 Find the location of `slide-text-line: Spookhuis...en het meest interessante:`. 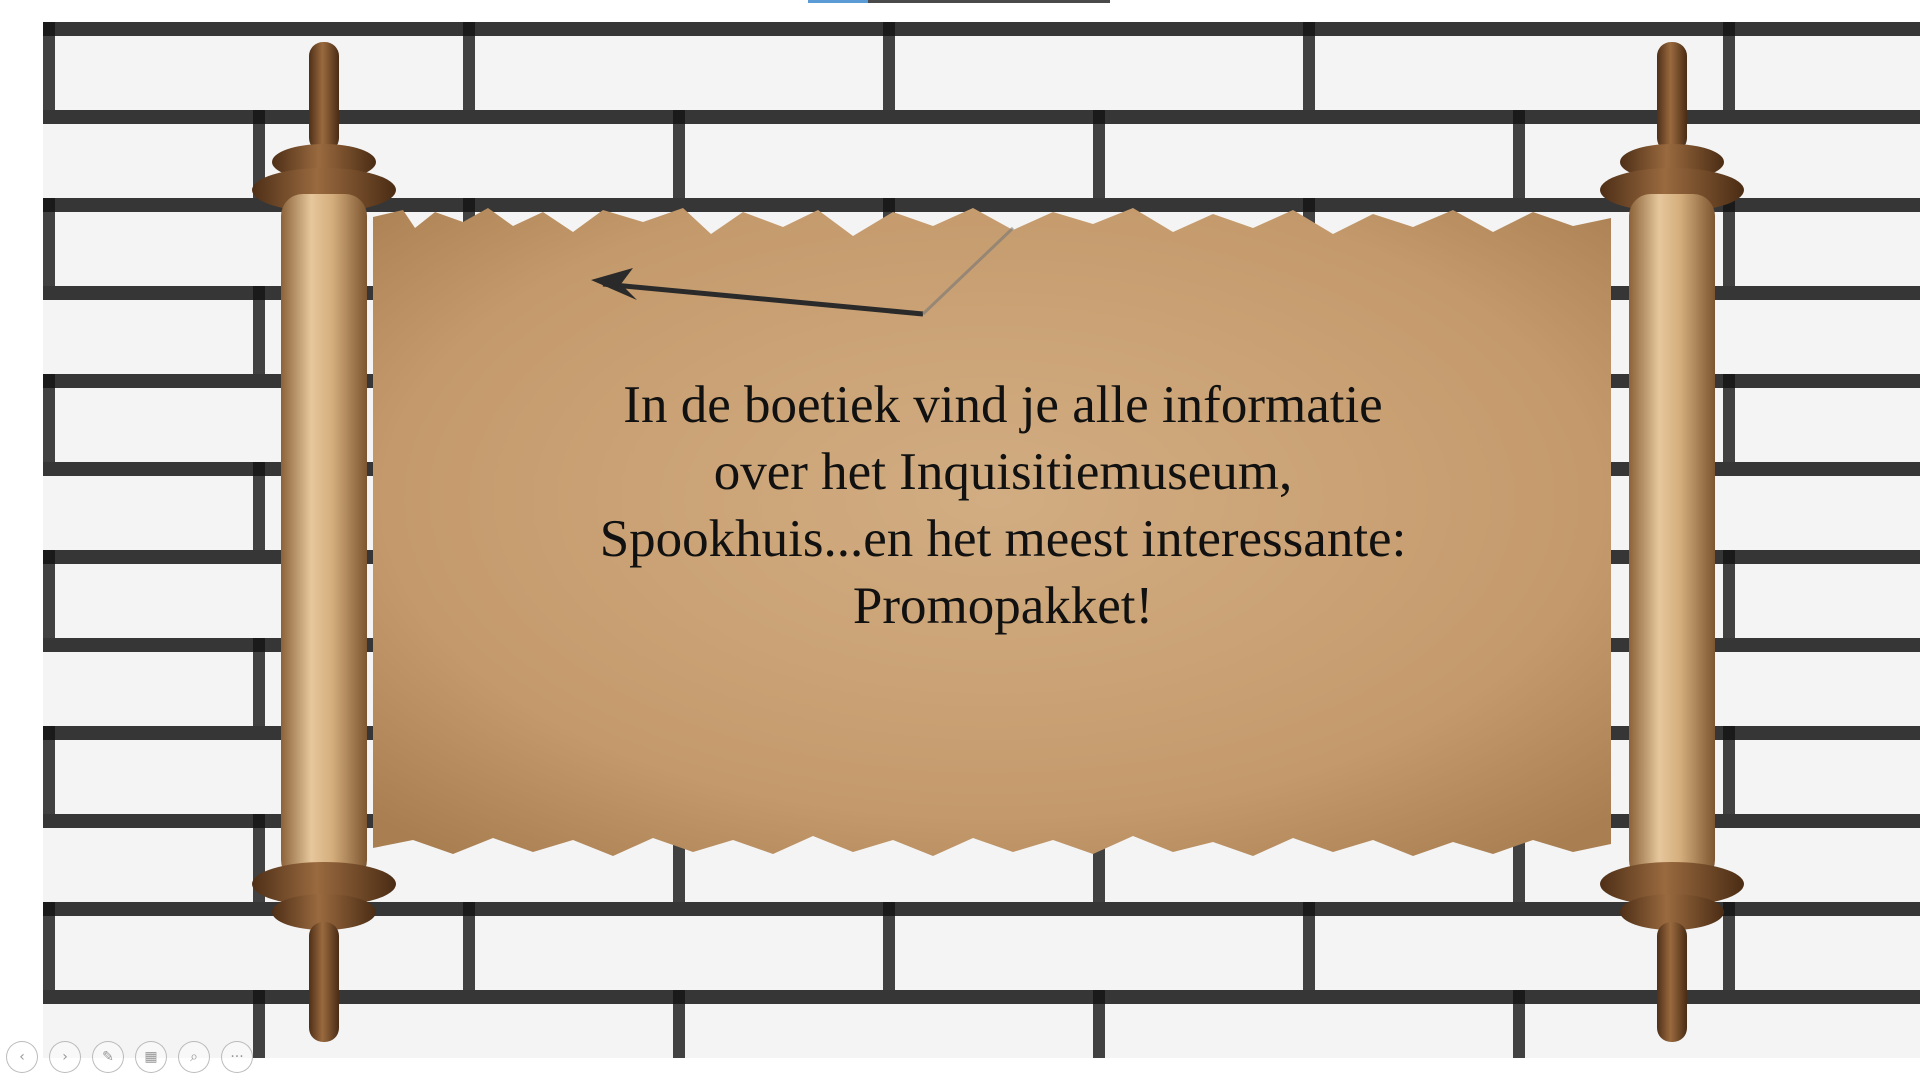

slide-text-line: Spookhuis...en het meest interessante: is located at coordinates (1003, 539).